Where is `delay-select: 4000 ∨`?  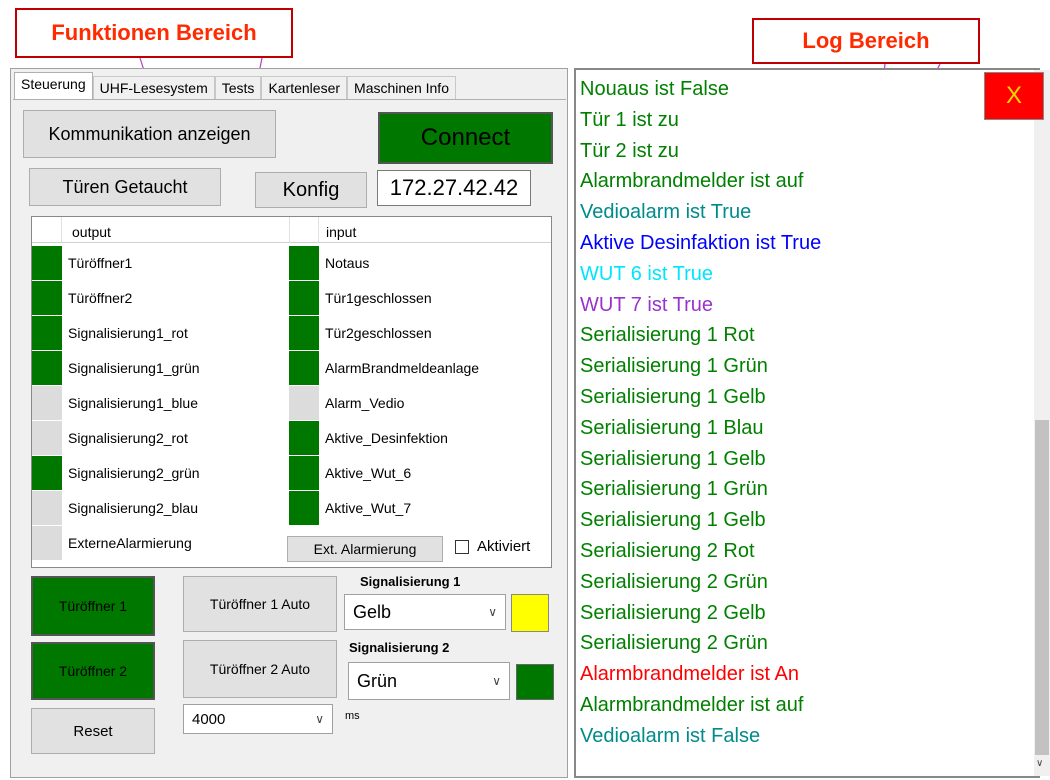
delay-select: 4000 ∨ is located at coordinates (258, 719).